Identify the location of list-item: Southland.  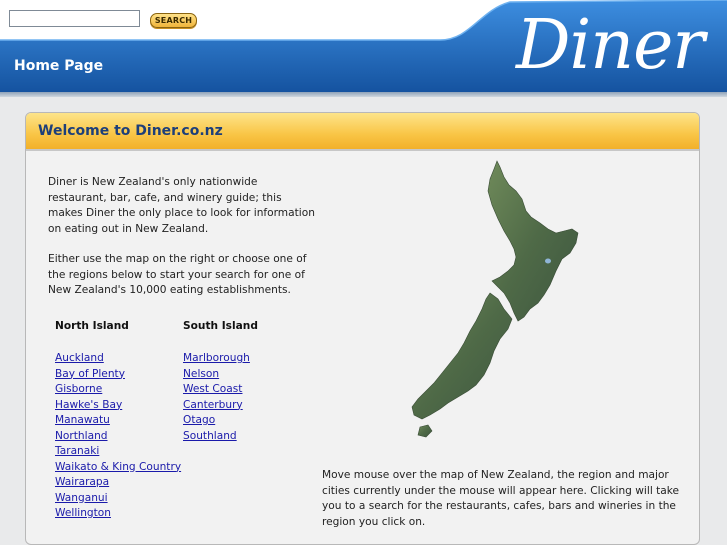
(216, 437).